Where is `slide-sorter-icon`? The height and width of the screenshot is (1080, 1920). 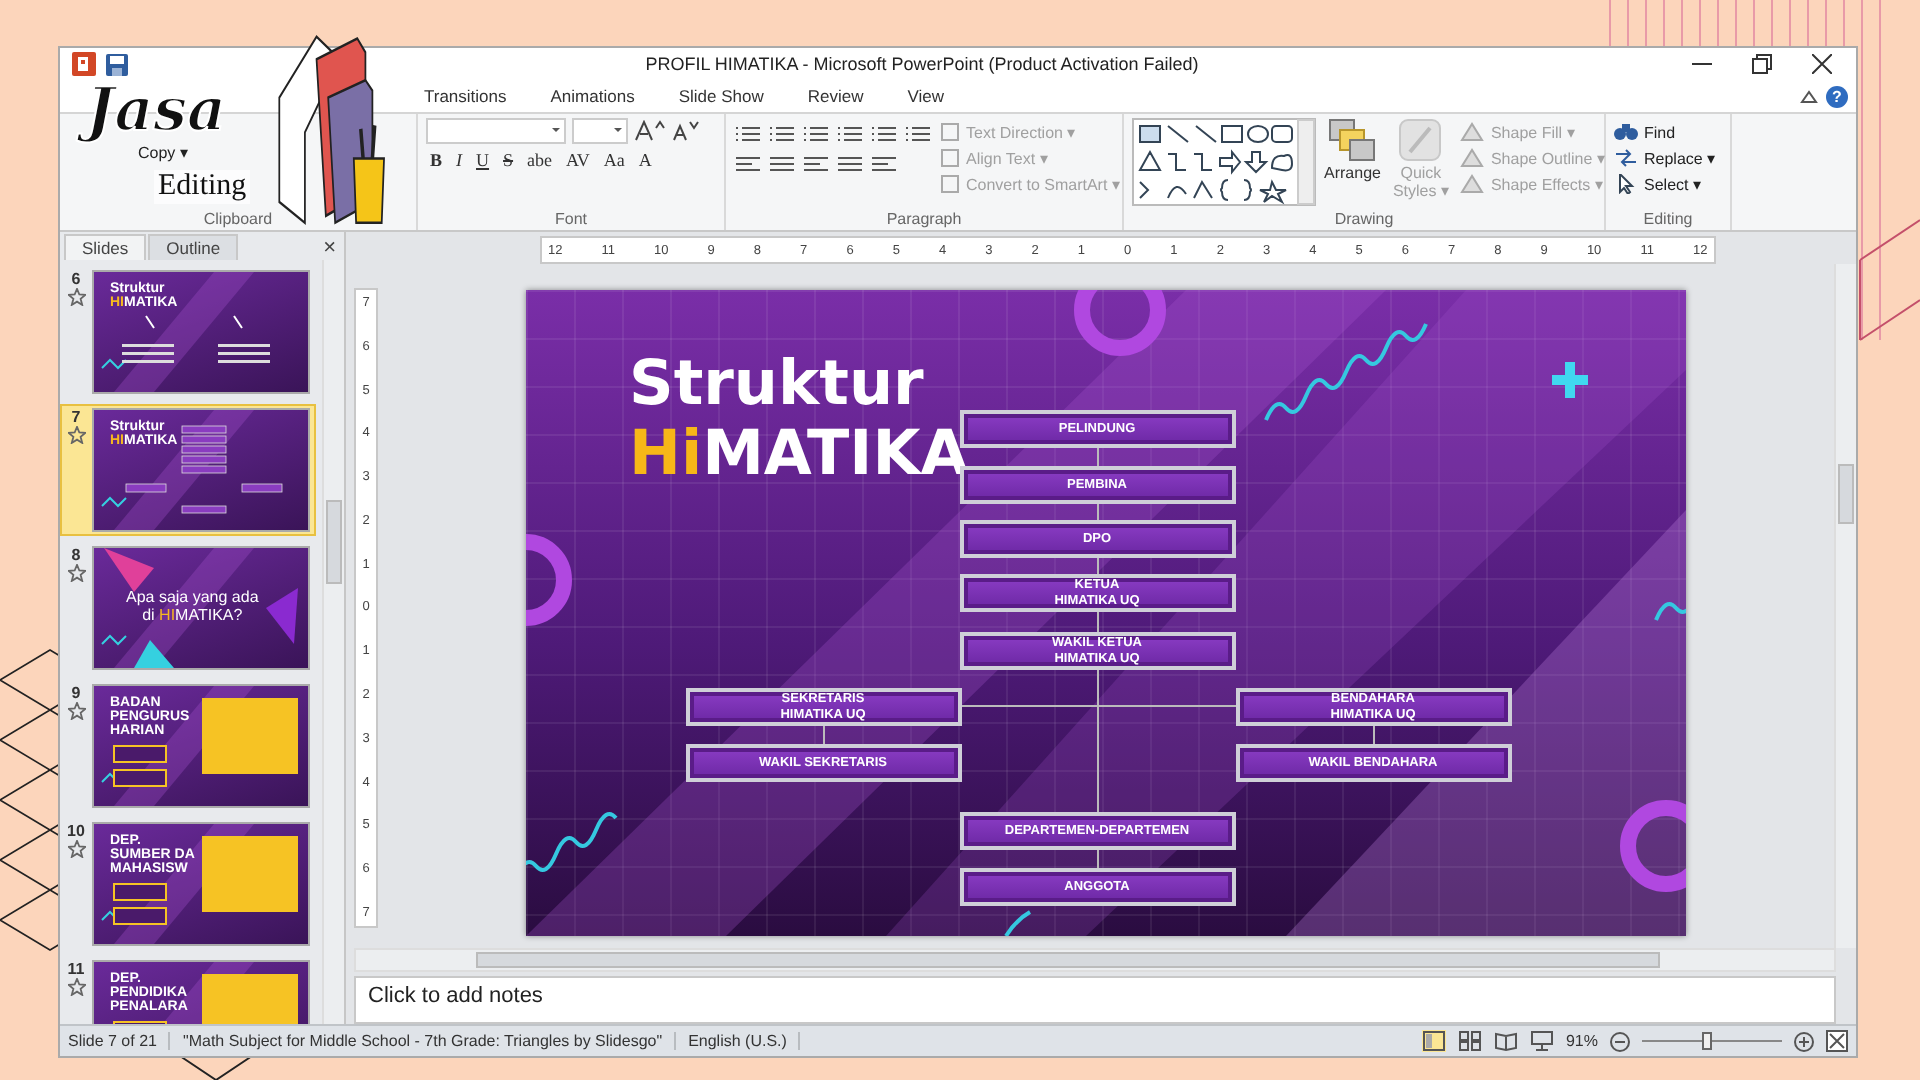 slide-sorter-icon is located at coordinates (1469, 1041).